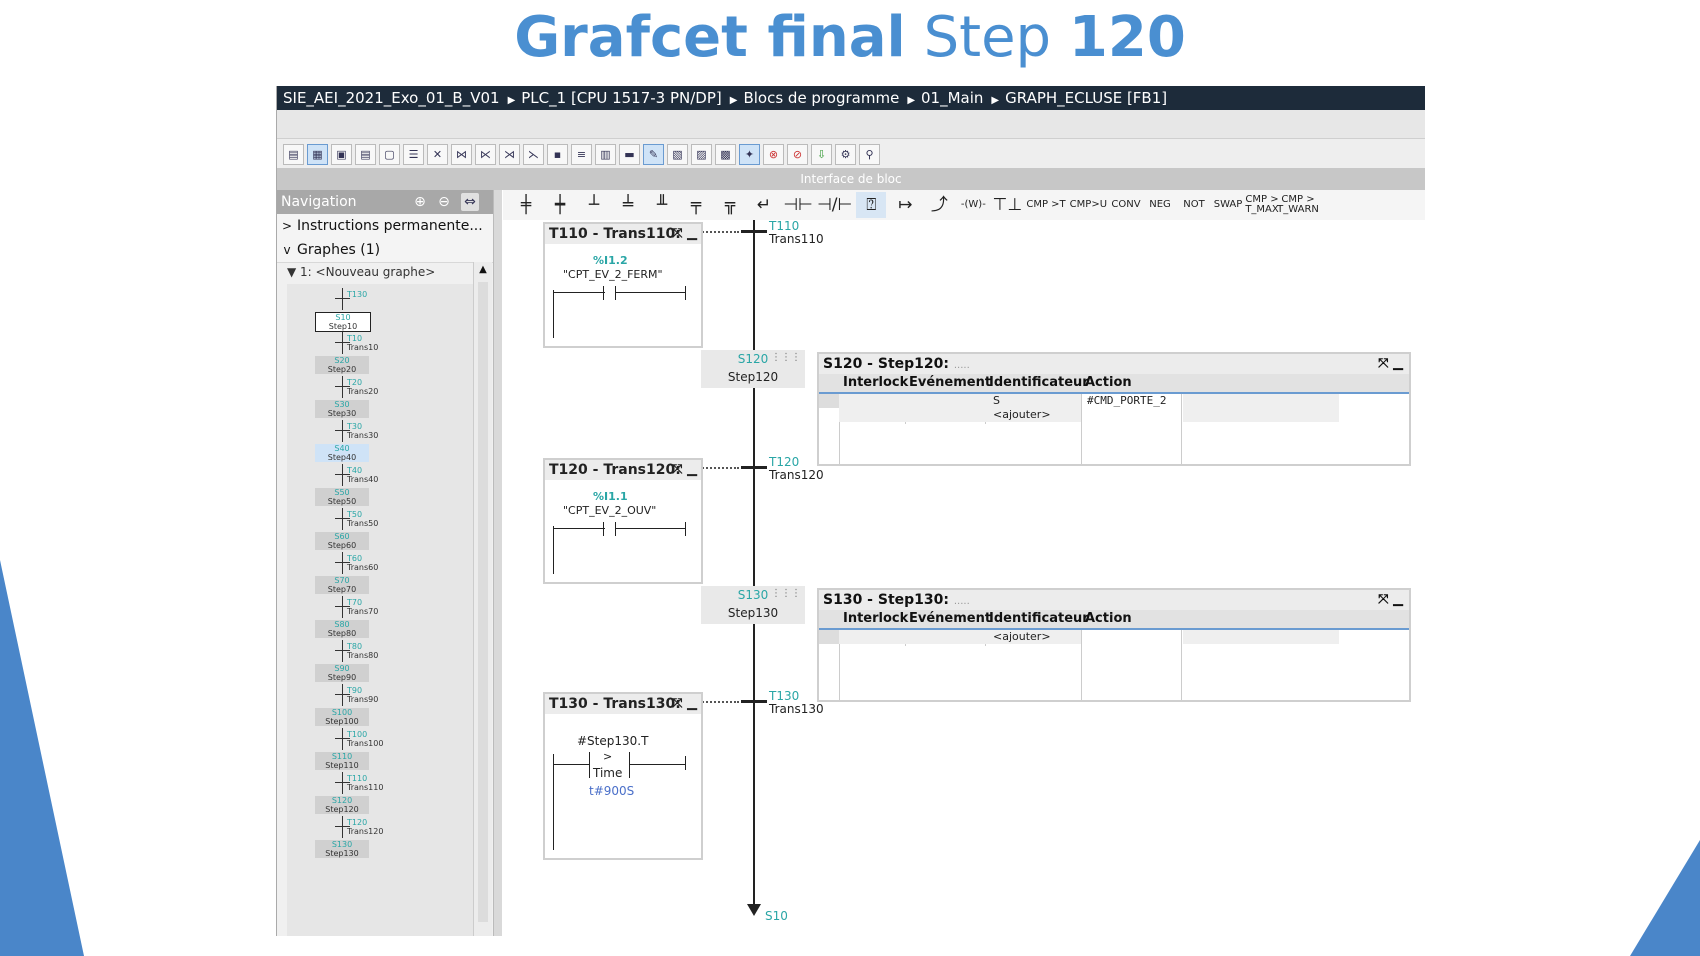  What do you see at coordinates (1194, 205) in the screenshot?
I see `not-button: NOT` at bounding box center [1194, 205].